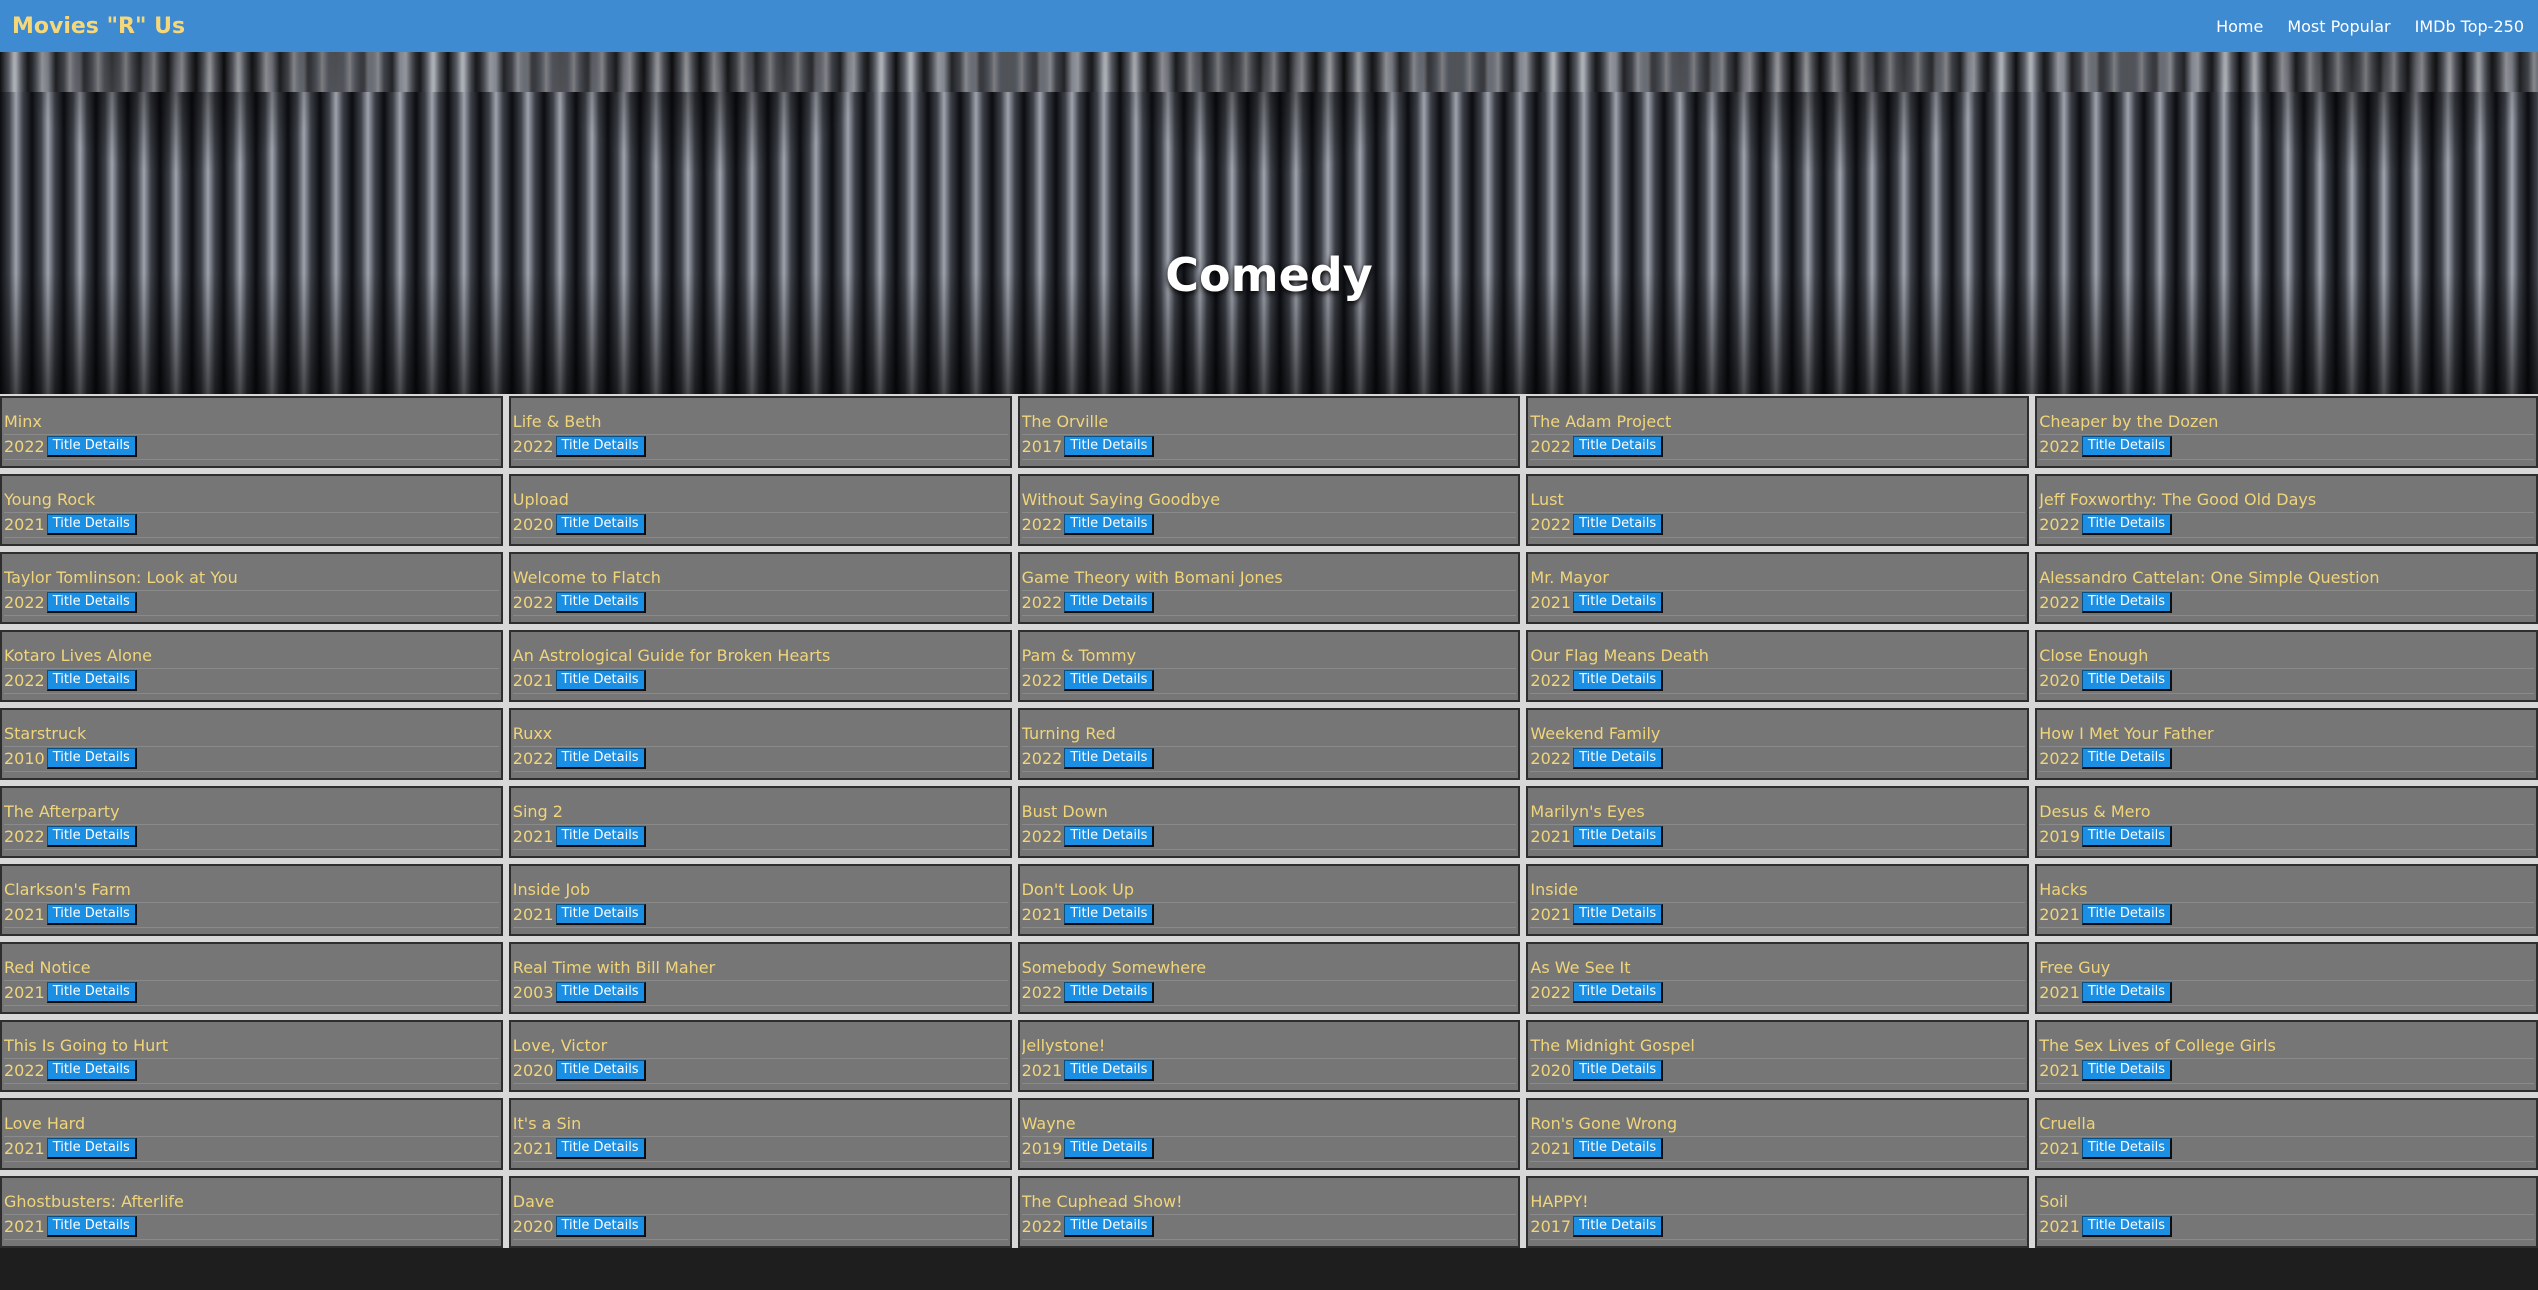  What do you see at coordinates (98, 26) in the screenshot?
I see `brand-logo-link: Movies "R" Us` at bounding box center [98, 26].